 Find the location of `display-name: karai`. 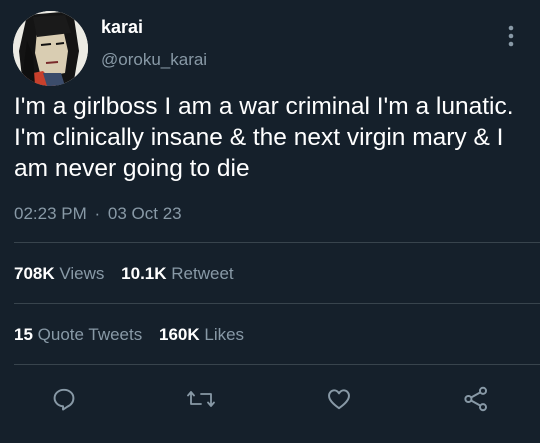

display-name: karai is located at coordinates (122, 27).